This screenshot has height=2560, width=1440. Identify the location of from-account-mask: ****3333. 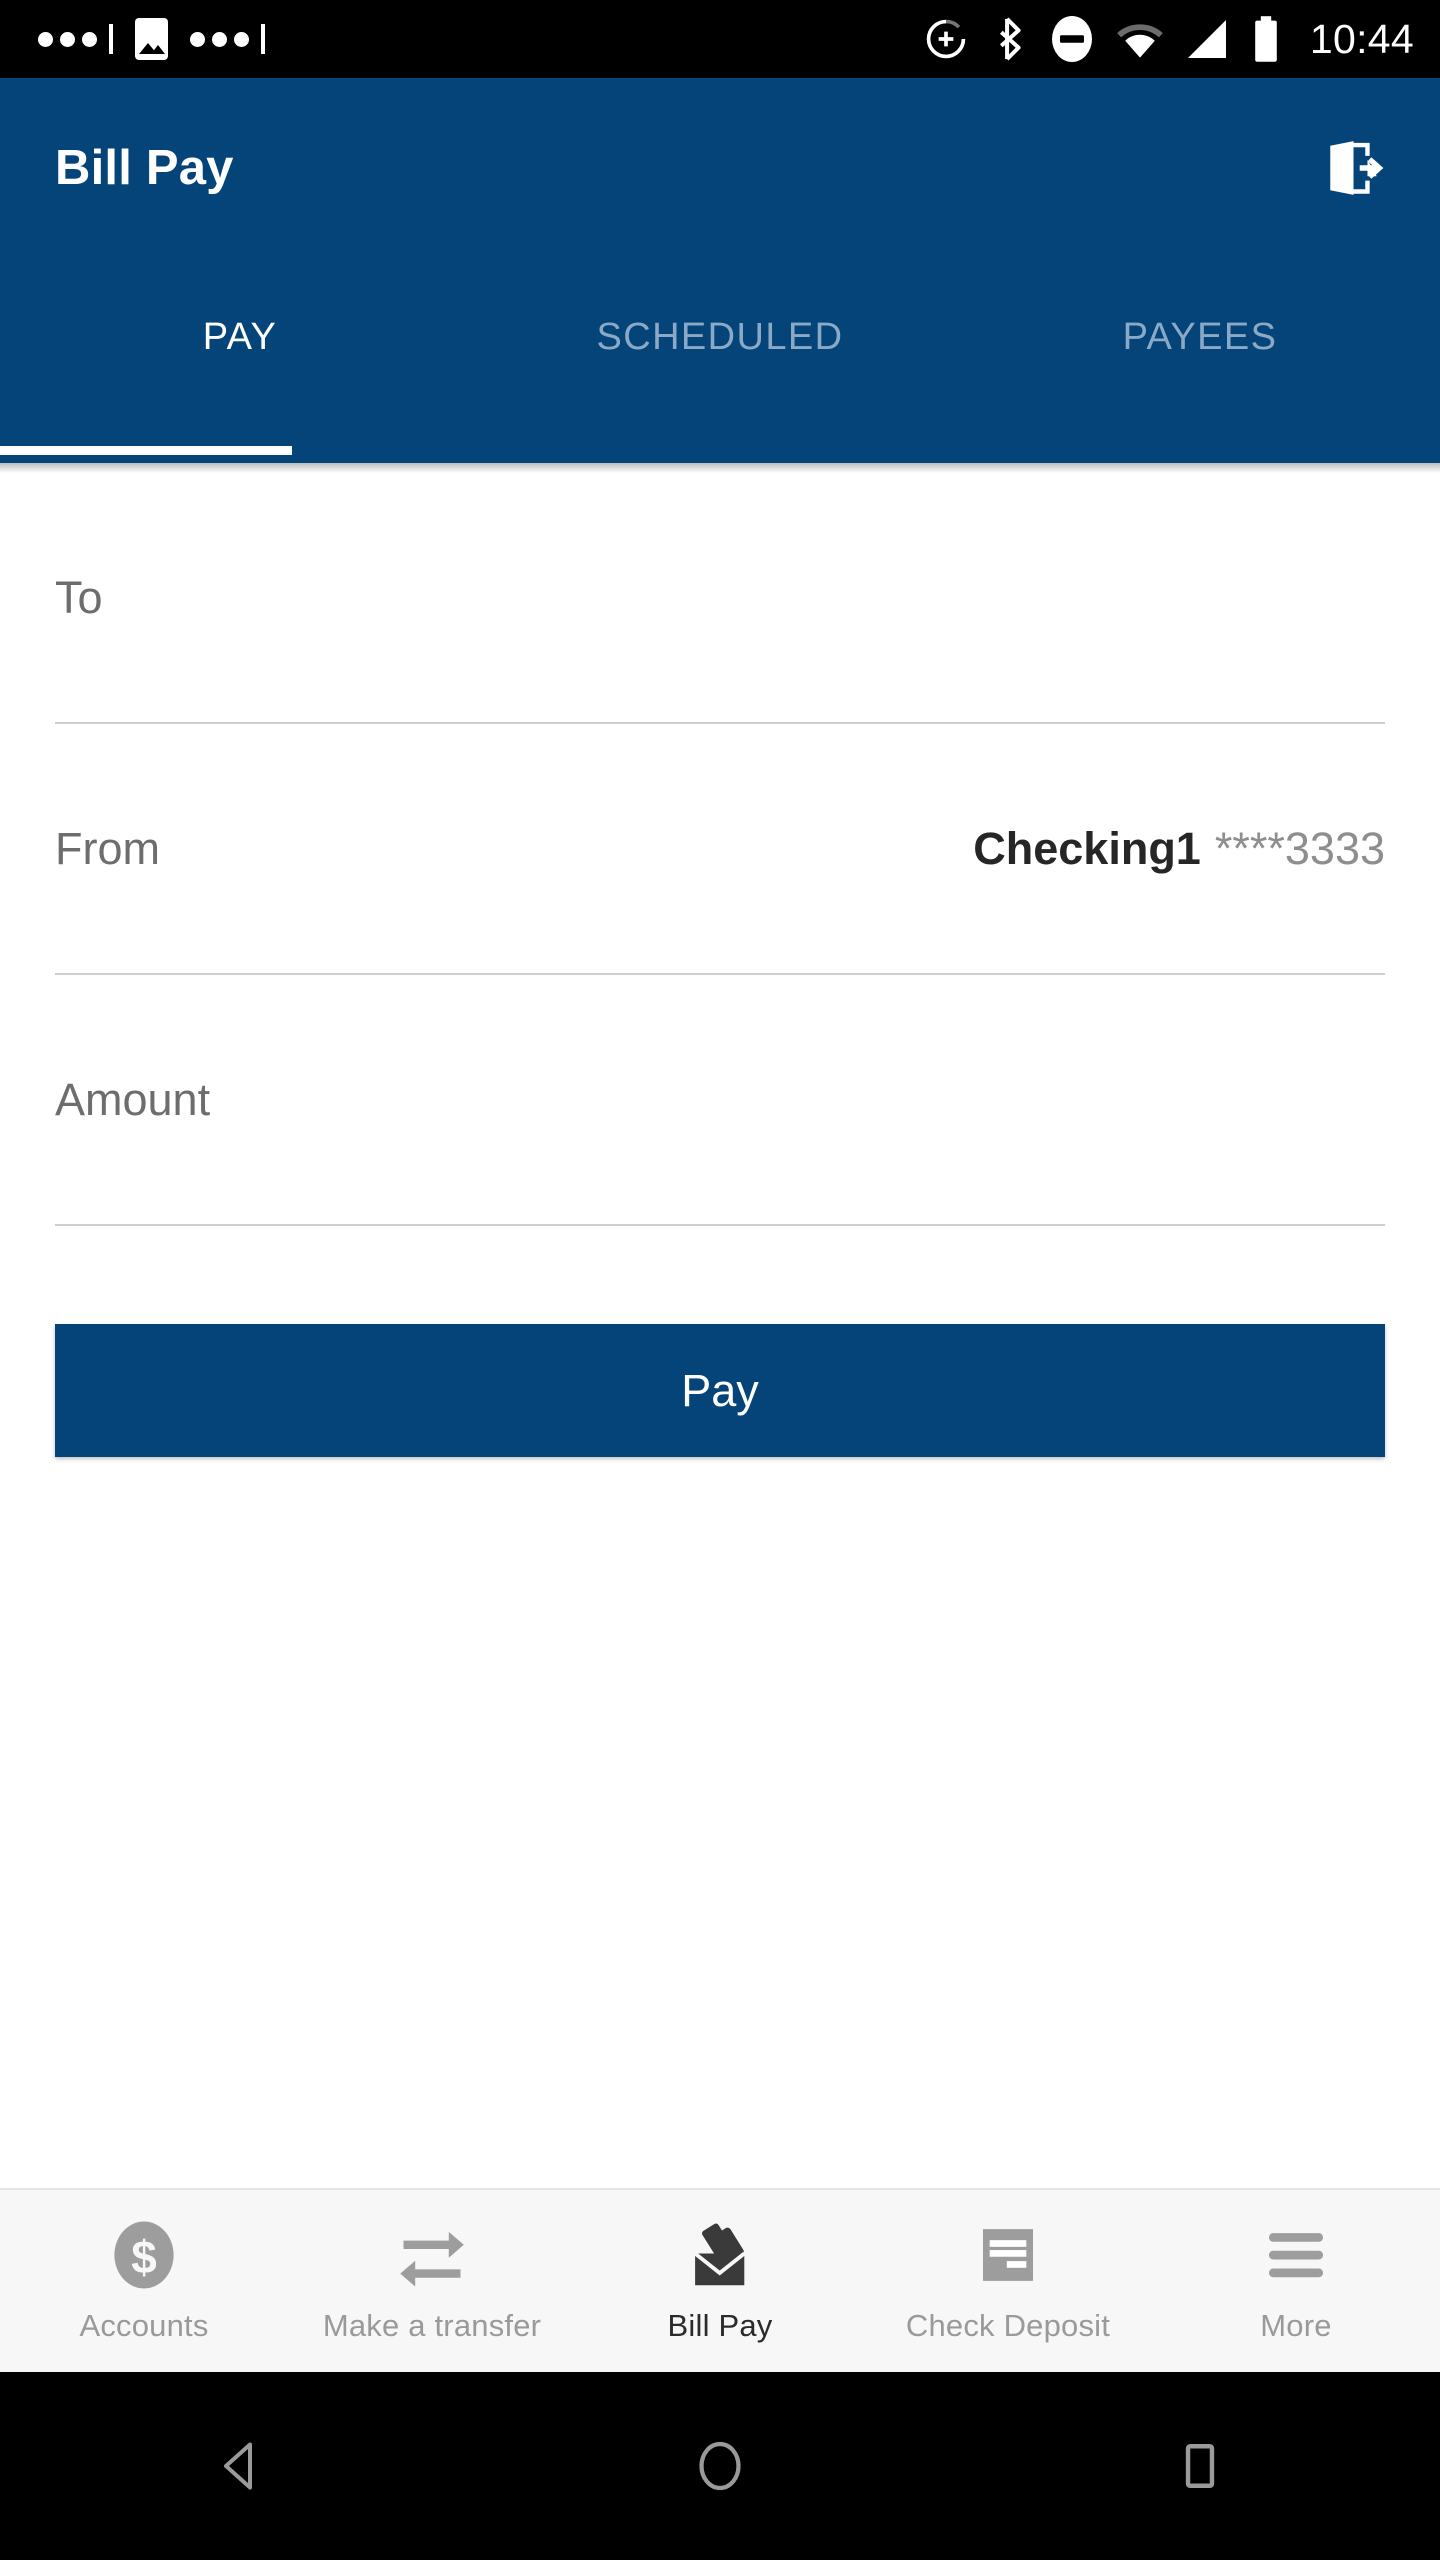
(1299, 848).